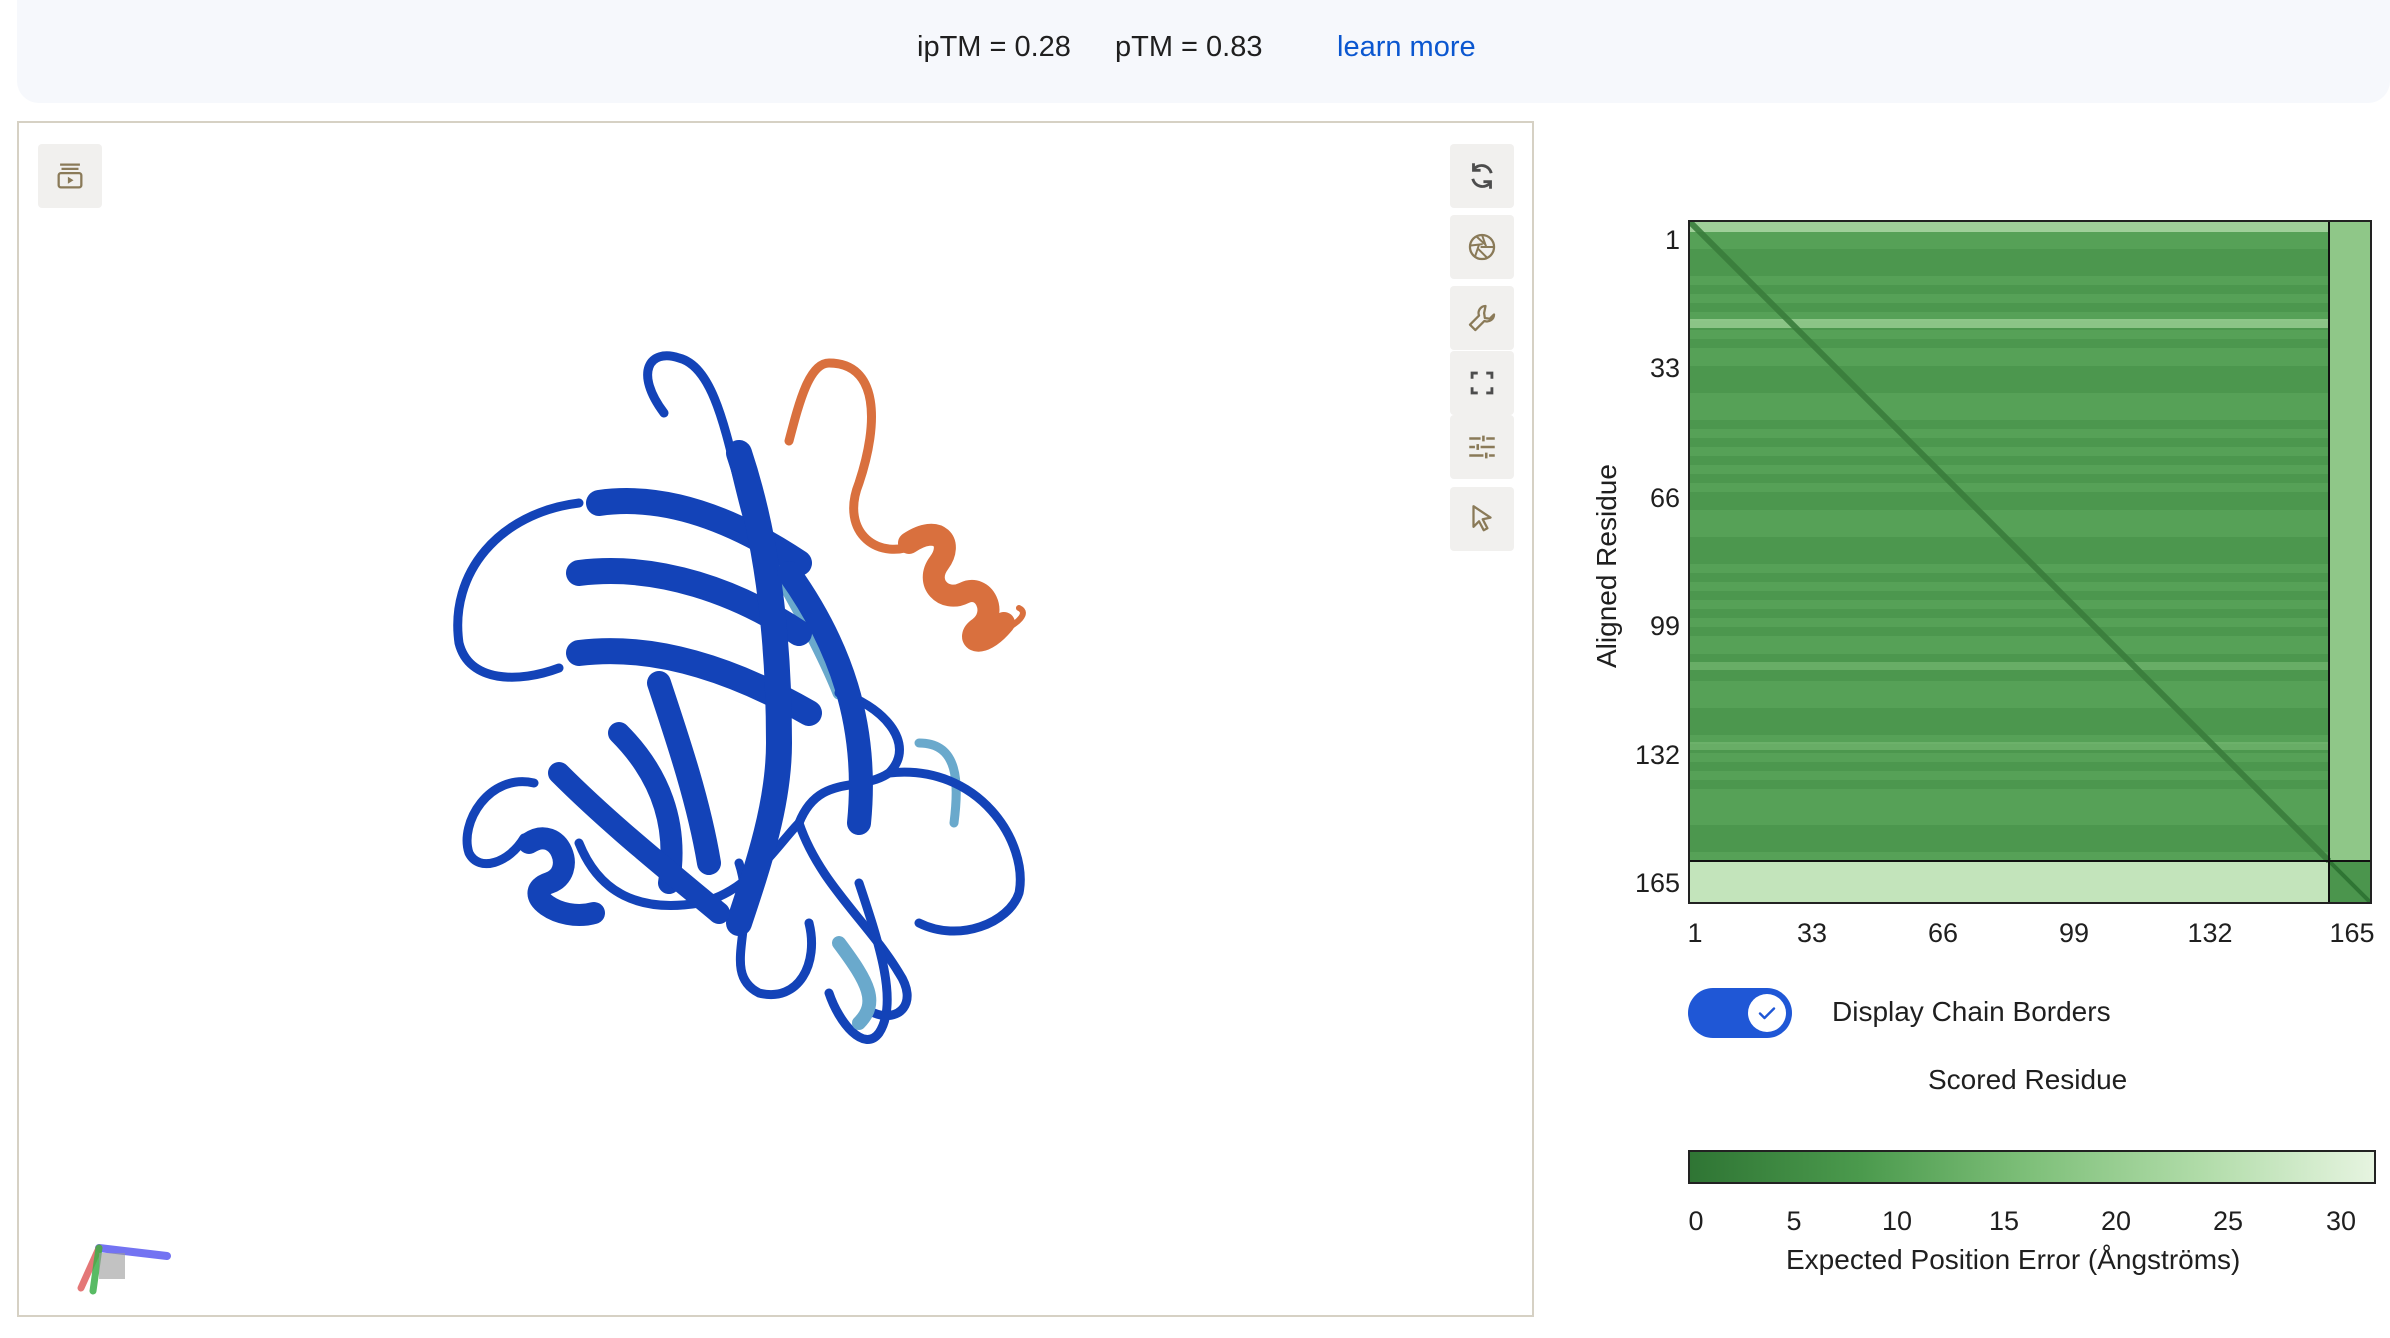 The height and width of the screenshot is (1338, 2390). Describe the element at coordinates (854, 456) in the screenshot. I see `peptide-chain` at that location.